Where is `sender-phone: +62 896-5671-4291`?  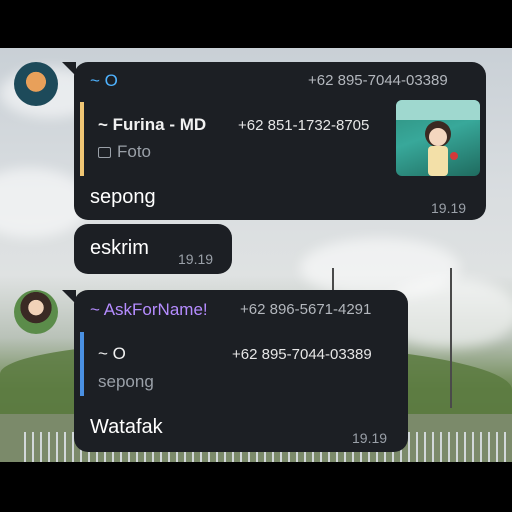 sender-phone: +62 896-5671-4291 is located at coordinates (306, 309).